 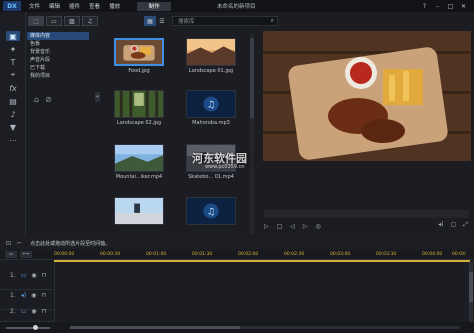 I want to click on audio-room-icon: ♪, so click(x=13, y=114).